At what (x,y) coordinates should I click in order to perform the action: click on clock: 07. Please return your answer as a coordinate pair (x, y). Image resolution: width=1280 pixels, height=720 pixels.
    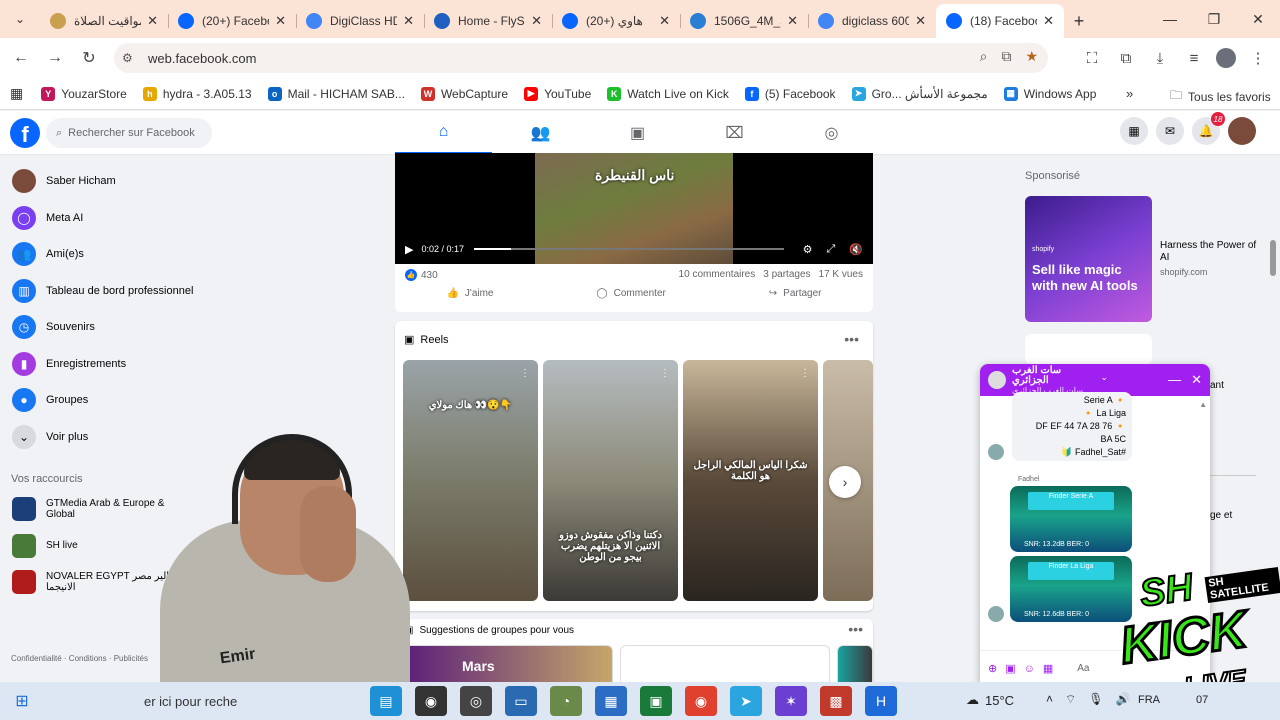
    Looking at the image, I should click on (1202, 700).